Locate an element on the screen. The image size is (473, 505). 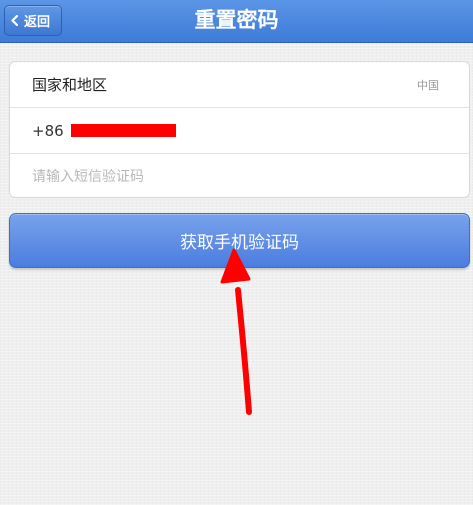
sms-code-input is located at coordinates (239, 176).